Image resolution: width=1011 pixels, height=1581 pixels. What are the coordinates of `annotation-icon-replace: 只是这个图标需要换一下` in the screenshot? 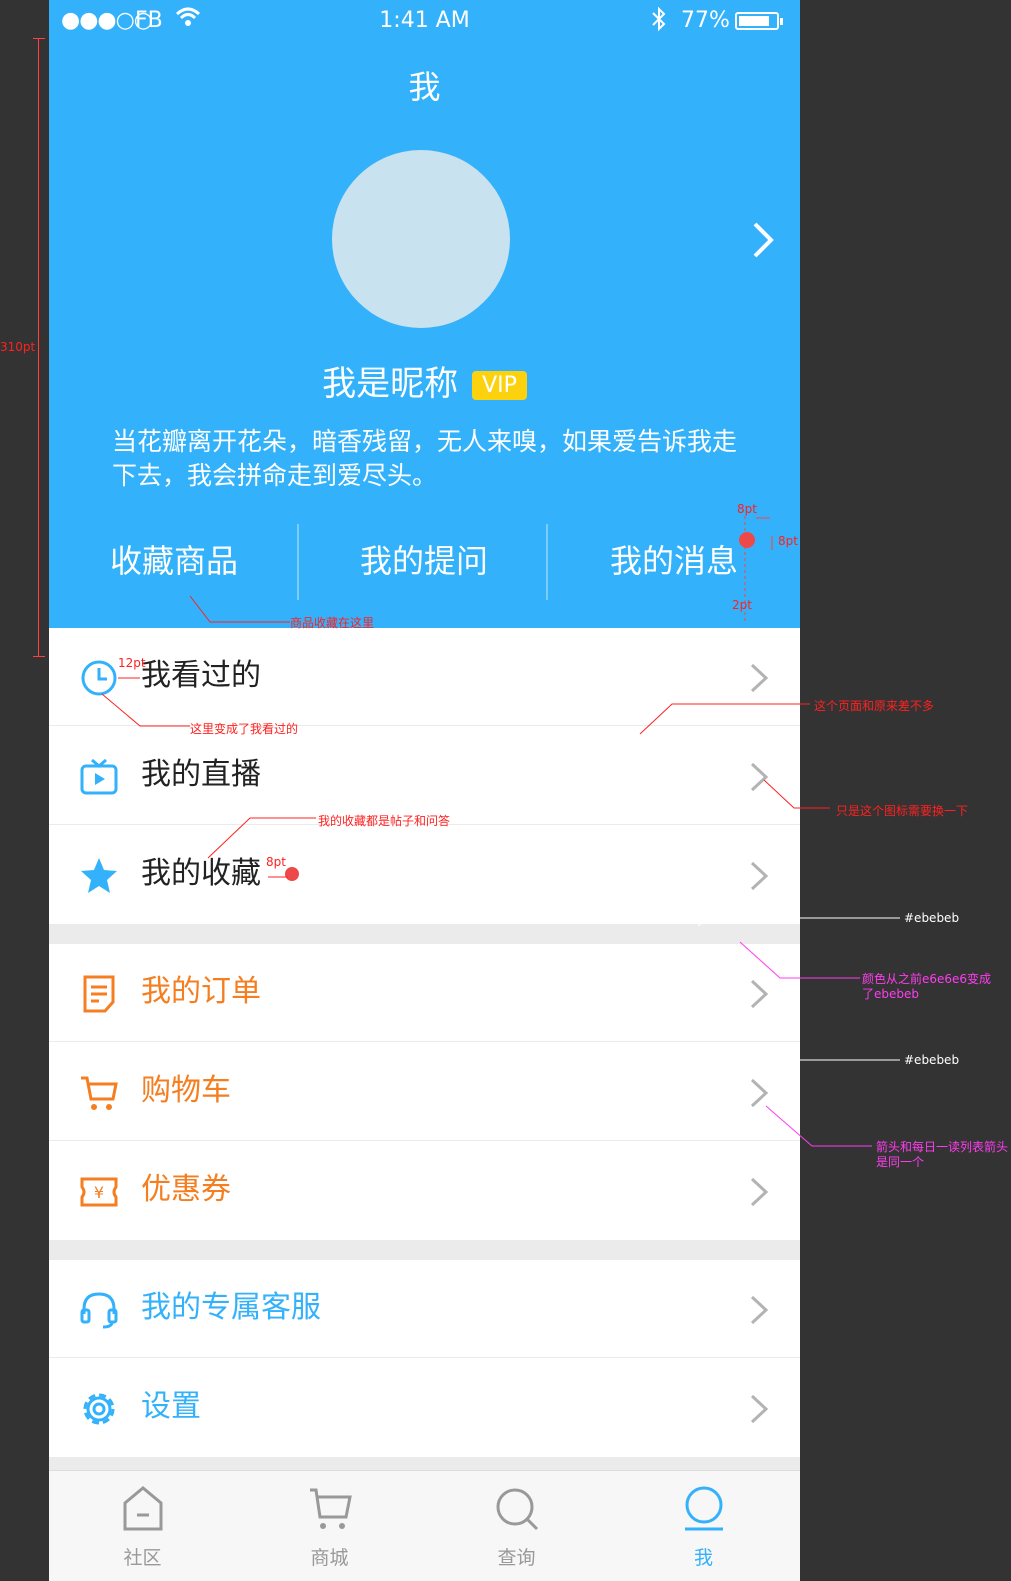 It's located at (902, 811).